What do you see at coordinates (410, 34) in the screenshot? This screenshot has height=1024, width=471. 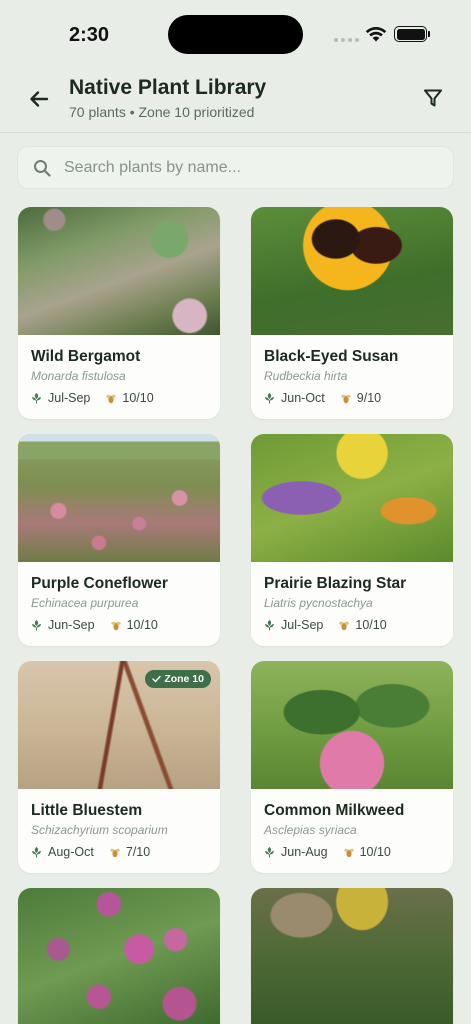 I see `battery-icon` at bounding box center [410, 34].